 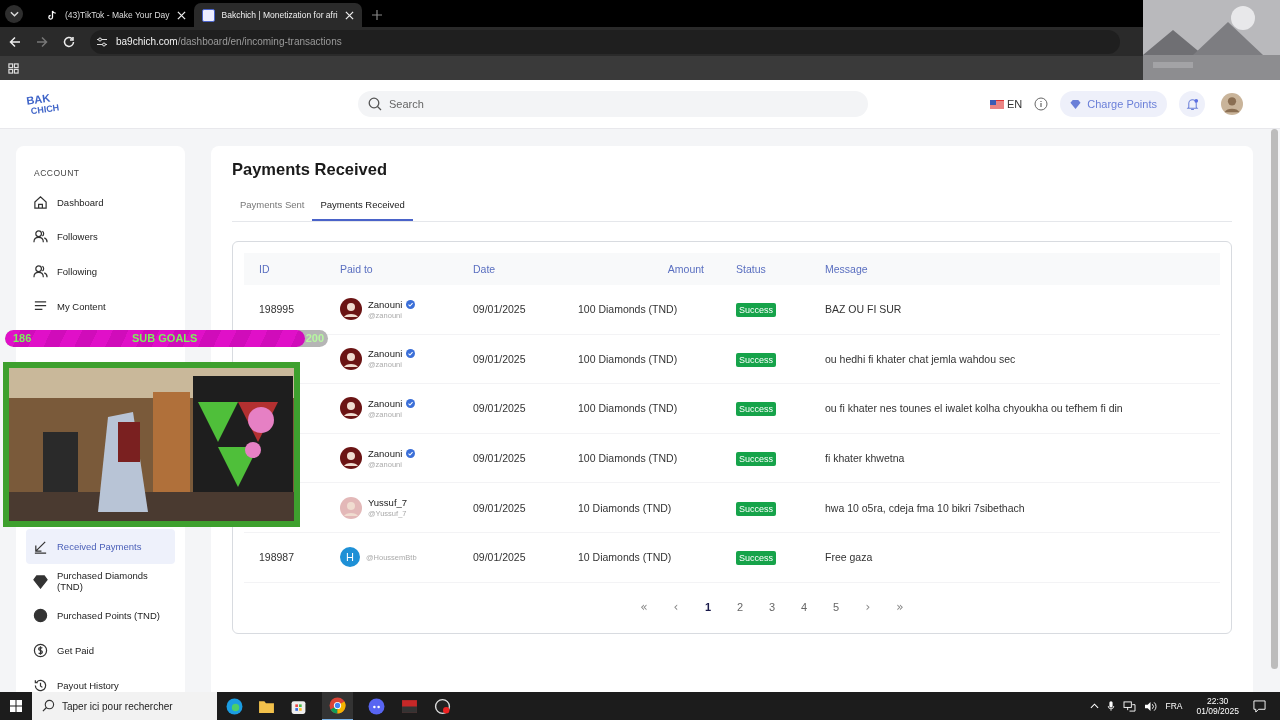 I want to click on bell-icon, so click(x=1192, y=104).